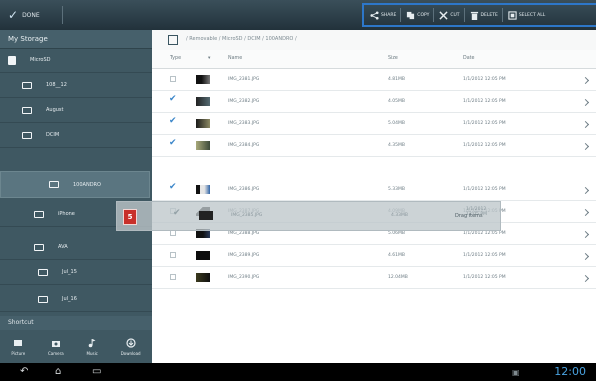 The width and height of the screenshot is (596, 381). I want to click on file-name: IMG_2381.JPG, so click(244, 79).